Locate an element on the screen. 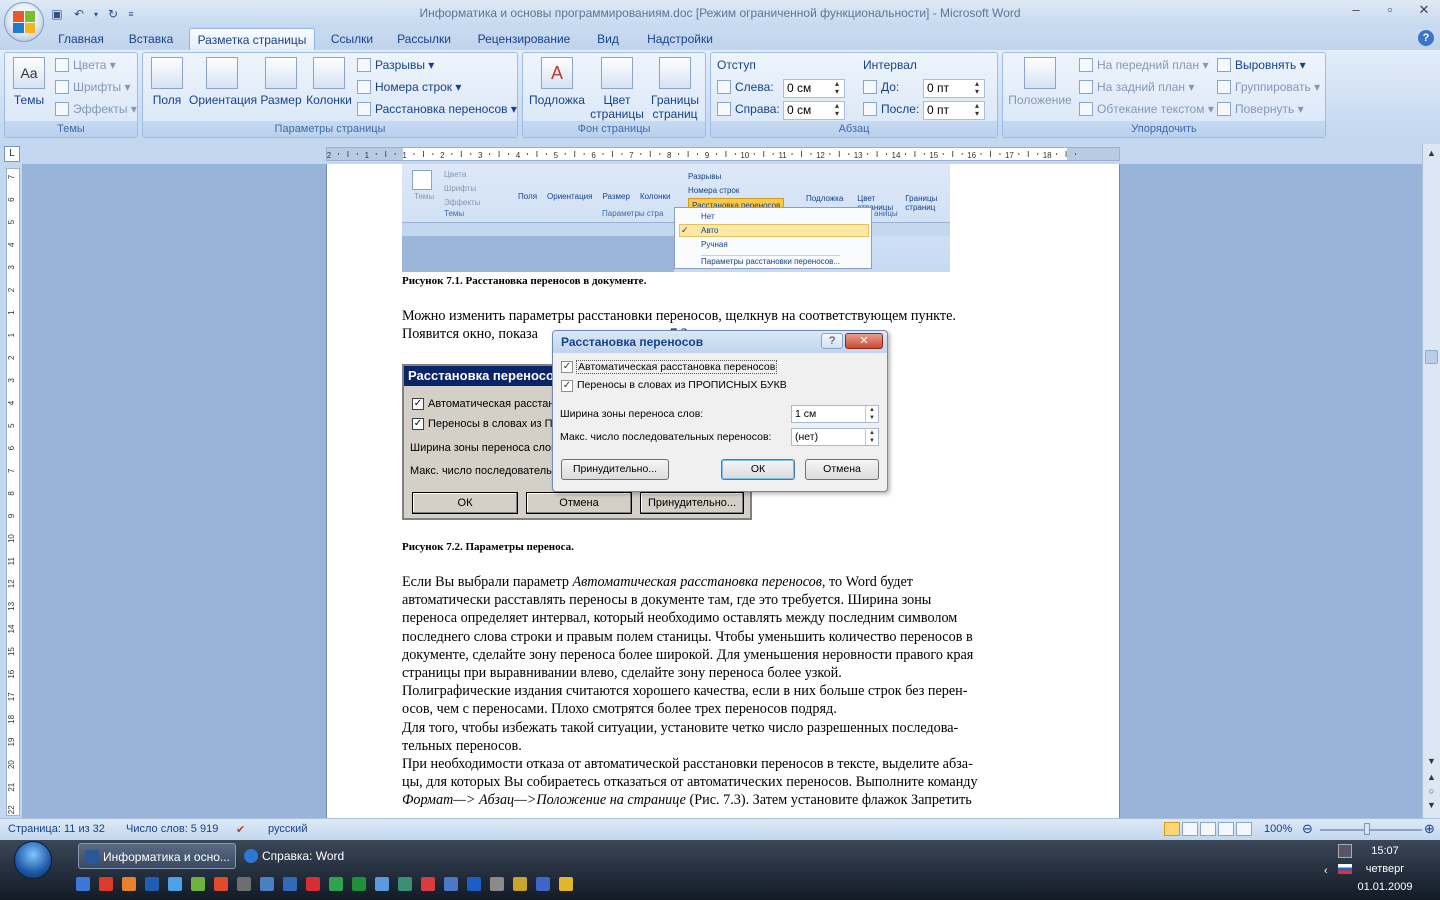 The image size is (1440, 900). draft-icon is located at coordinates (1244, 829).